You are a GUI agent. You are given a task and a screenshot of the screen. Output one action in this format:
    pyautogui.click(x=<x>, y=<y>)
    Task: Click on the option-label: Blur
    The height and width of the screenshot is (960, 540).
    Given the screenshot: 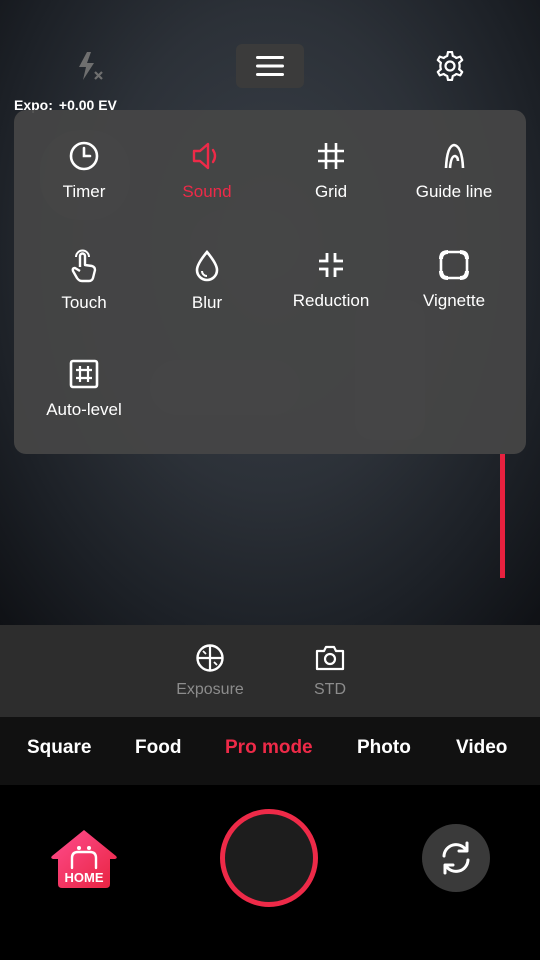 What is the action you would take?
    pyautogui.click(x=207, y=302)
    